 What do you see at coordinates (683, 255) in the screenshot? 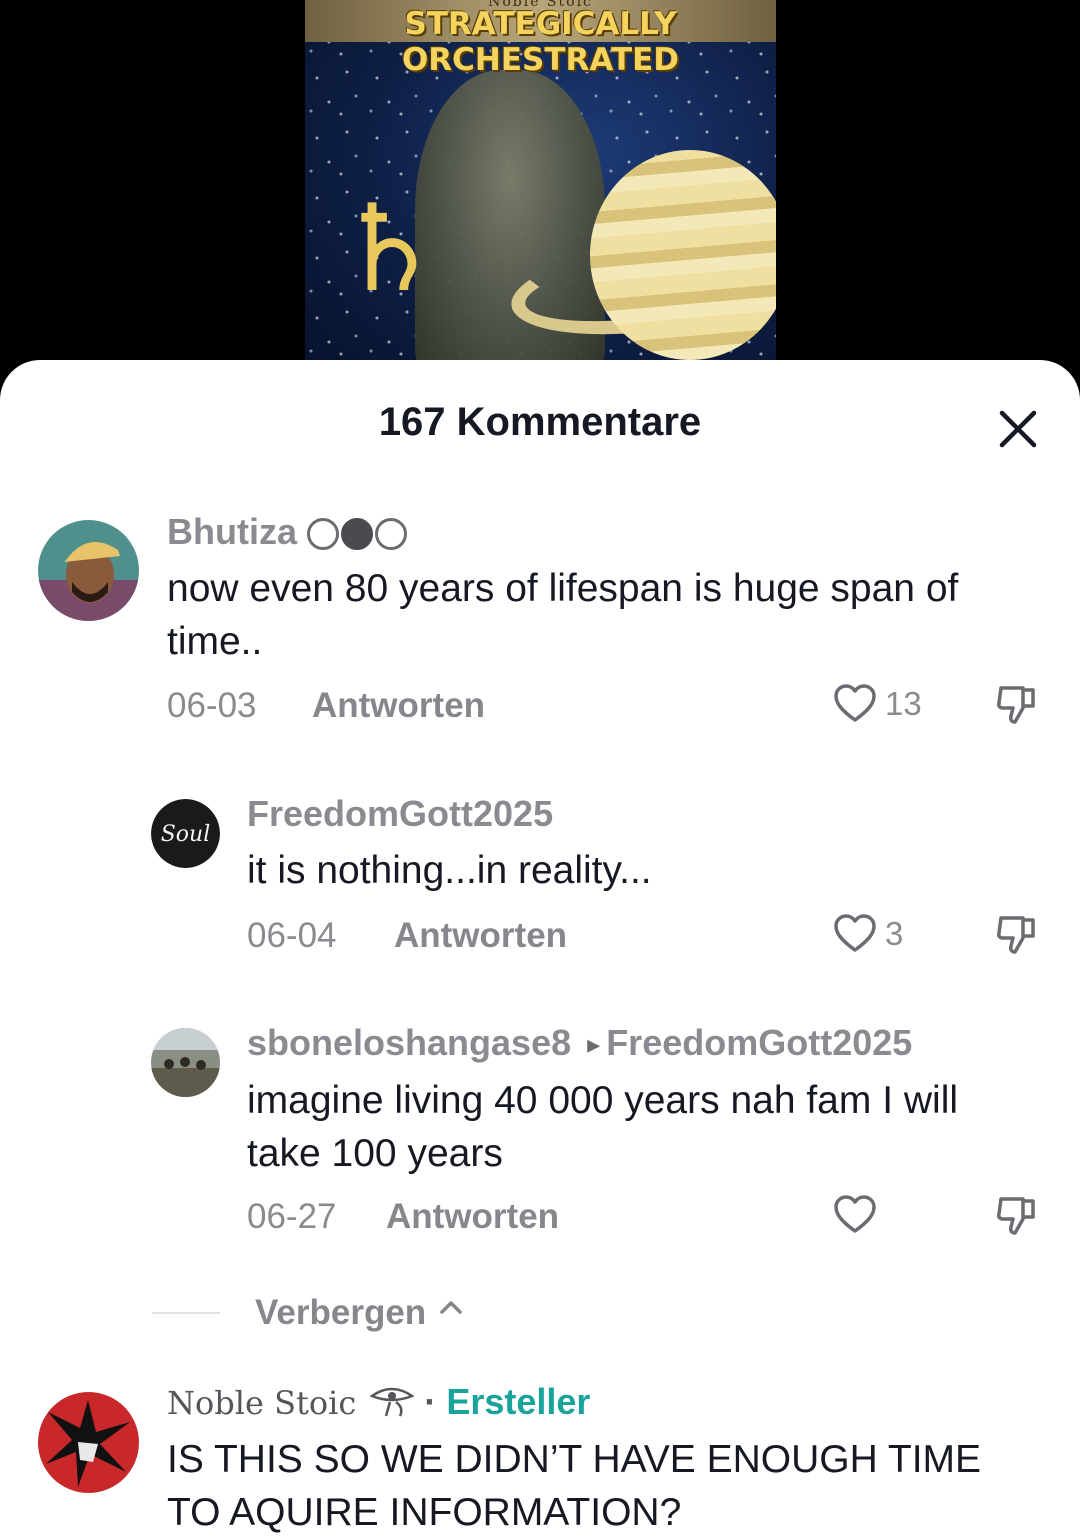
I see `saturn-planet` at bounding box center [683, 255].